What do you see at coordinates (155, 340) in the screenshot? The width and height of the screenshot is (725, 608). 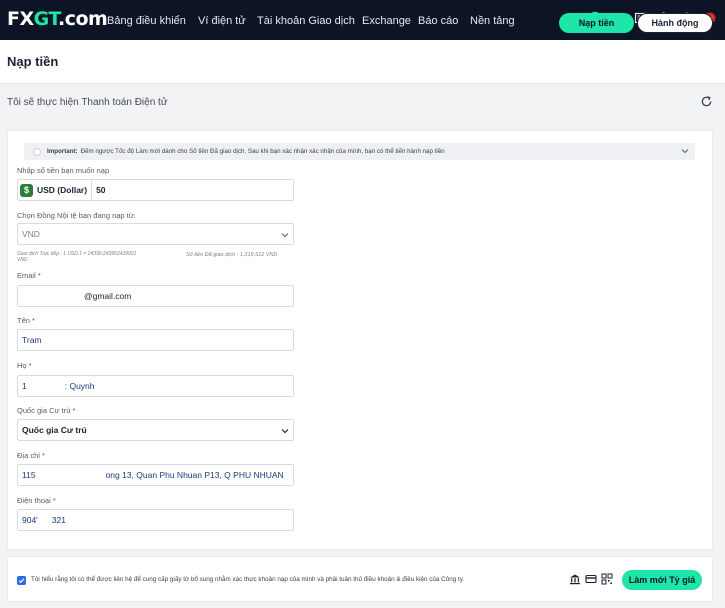 I see `first-name-field: Tram` at bounding box center [155, 340].